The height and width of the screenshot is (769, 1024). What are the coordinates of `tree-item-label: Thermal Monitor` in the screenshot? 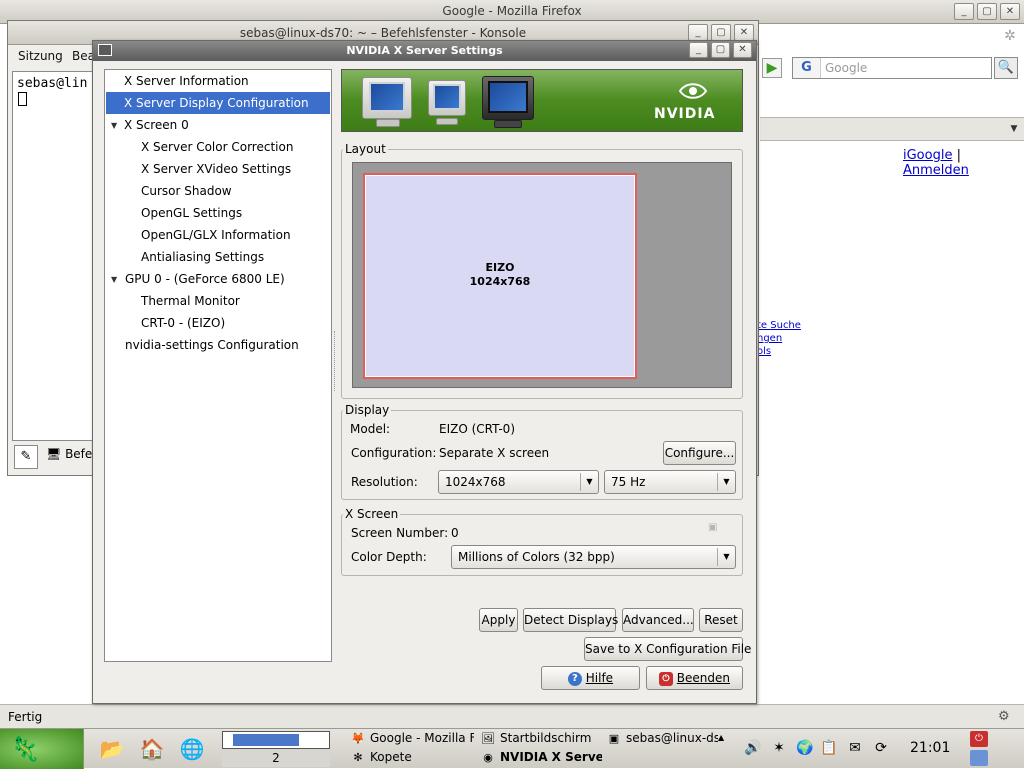 It's located at (190, 301).